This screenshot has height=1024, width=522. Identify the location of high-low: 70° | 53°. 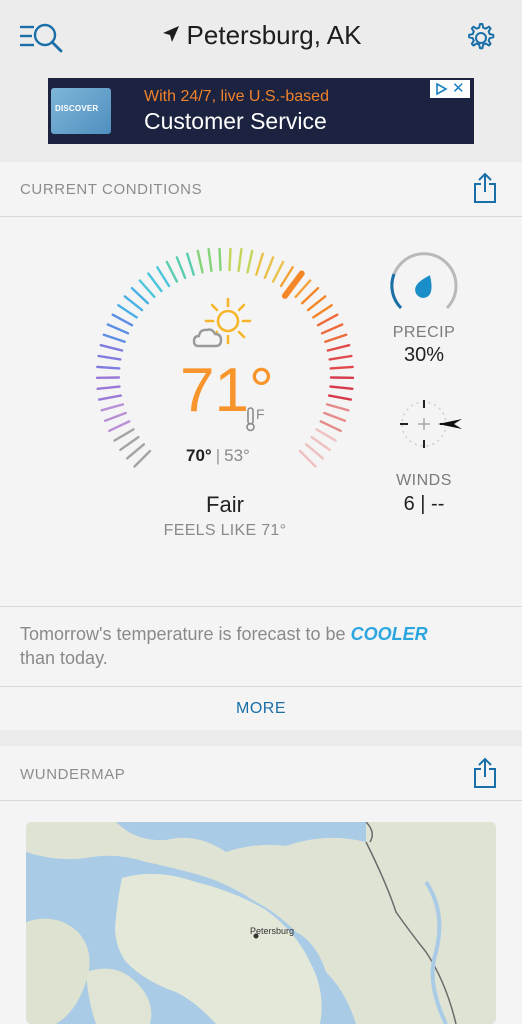
(218, 456).